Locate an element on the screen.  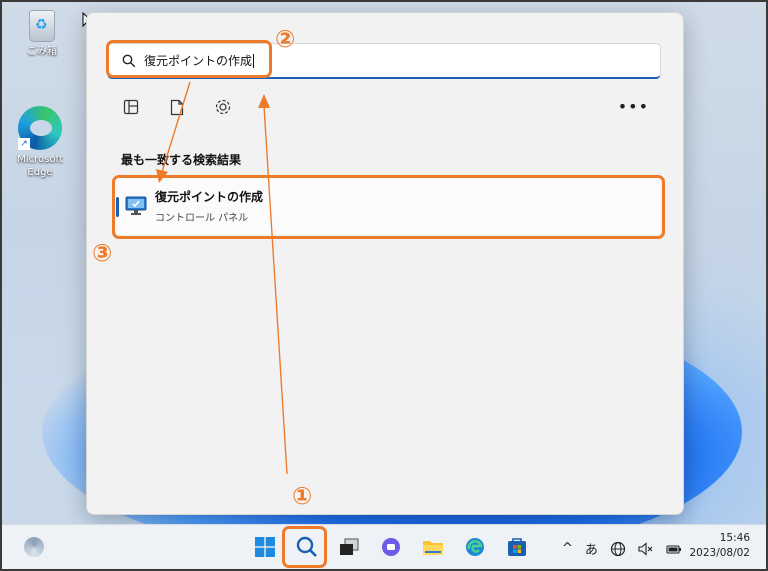
annotation-arrows is located at coordinates (222, 278).